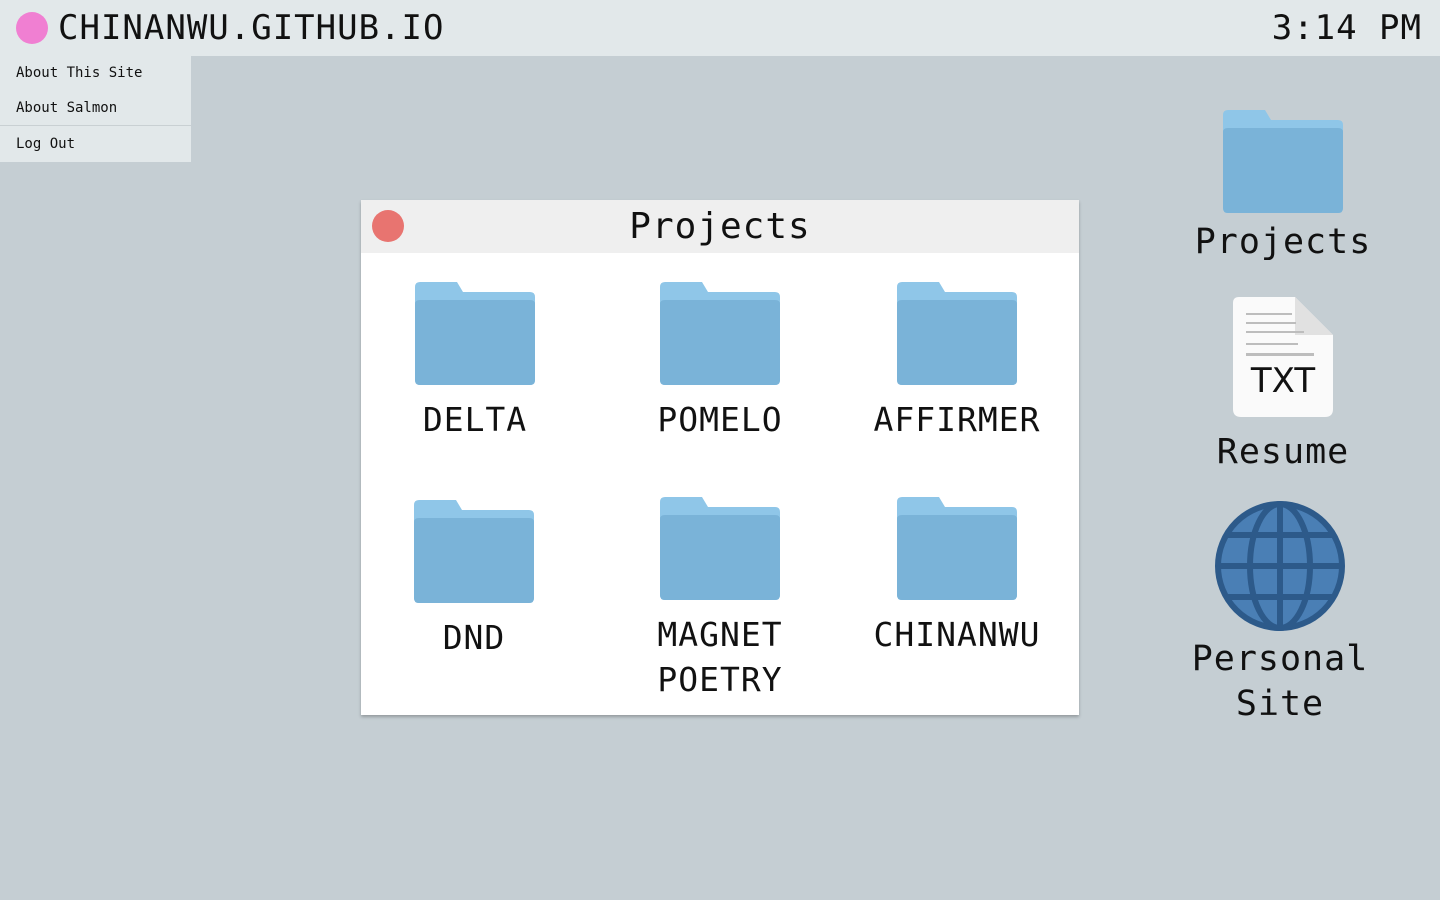 The height and width of the screenshot is (900, 1440). What do you see at coordinates (95, 144) in the screenshot?
I see `menu-item-log-out: Log Out` at bounding box center [95, 144].